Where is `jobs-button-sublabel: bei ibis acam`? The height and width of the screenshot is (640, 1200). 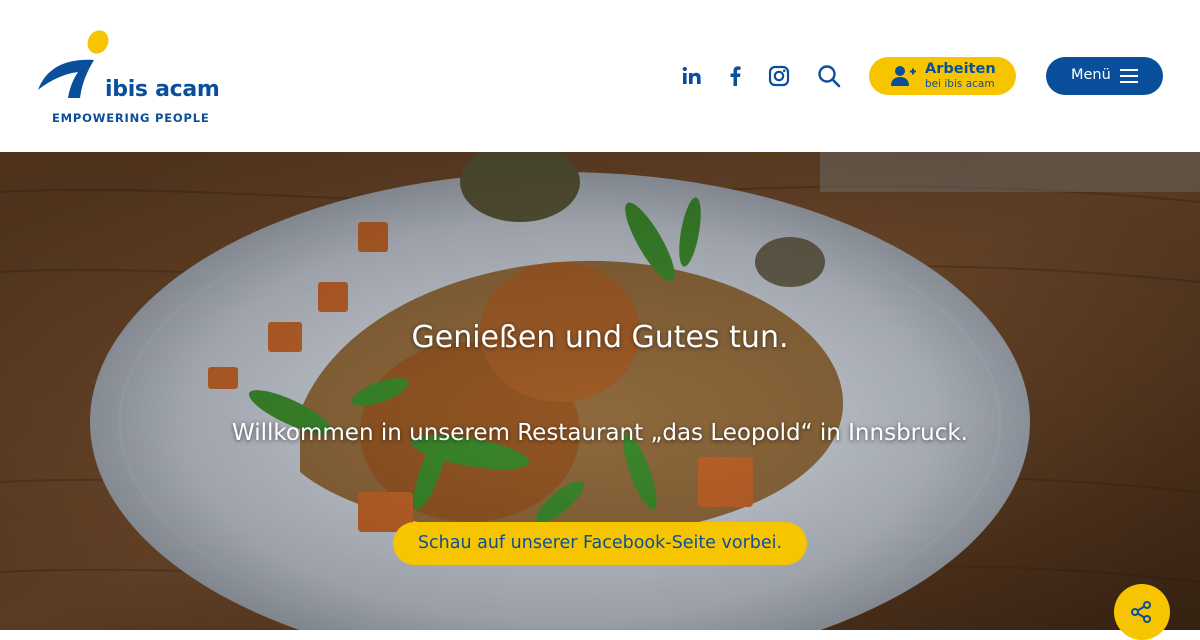
jobs-button-sublabel: bei ibis acam is located at coordinates (960, 84).